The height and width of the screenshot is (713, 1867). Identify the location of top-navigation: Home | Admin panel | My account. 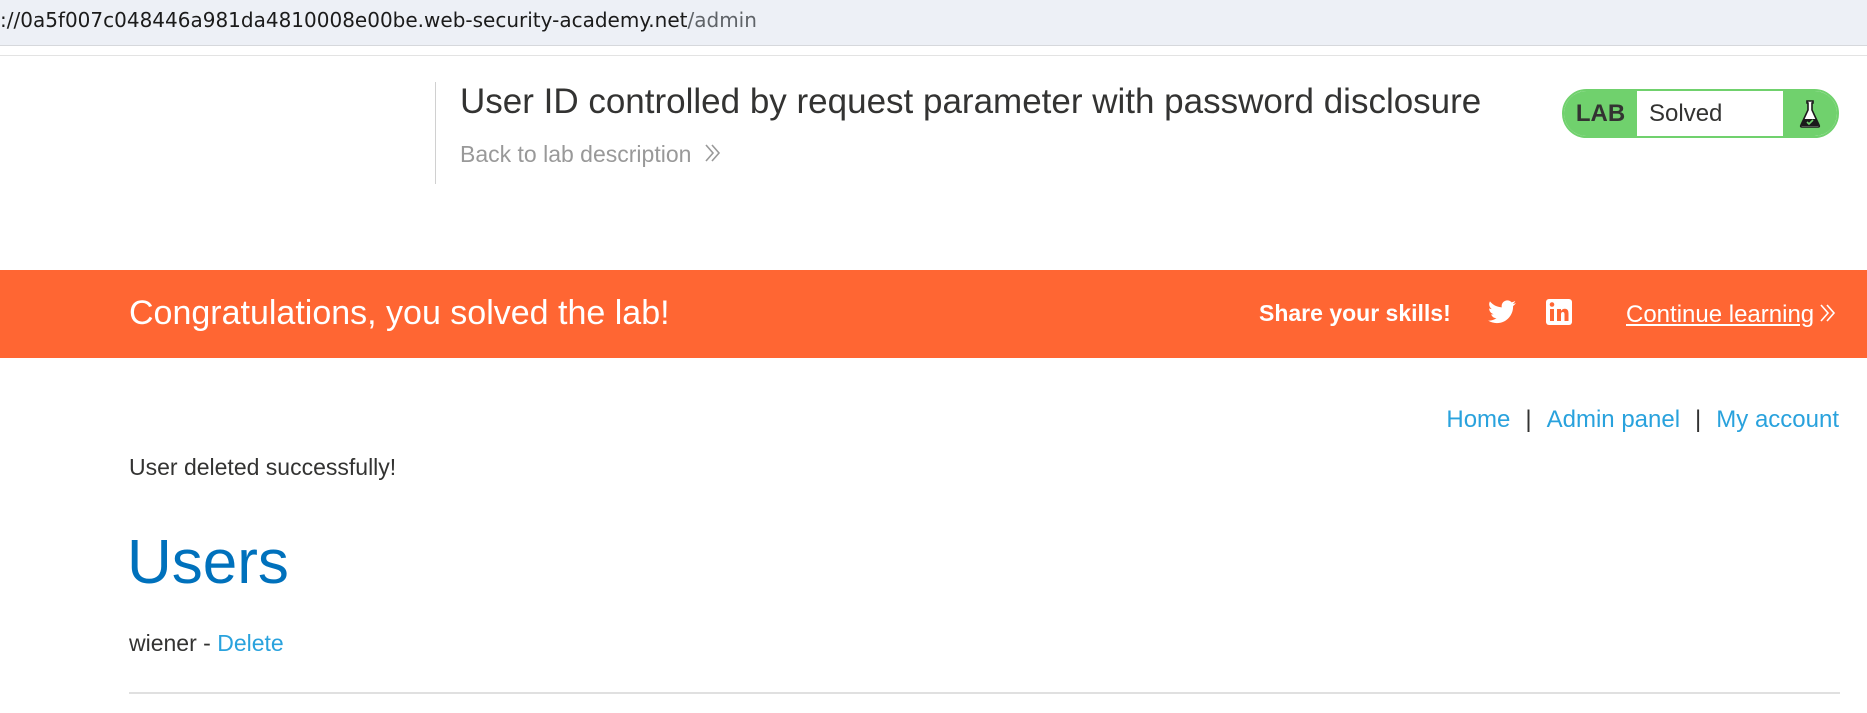
(1642, 420).